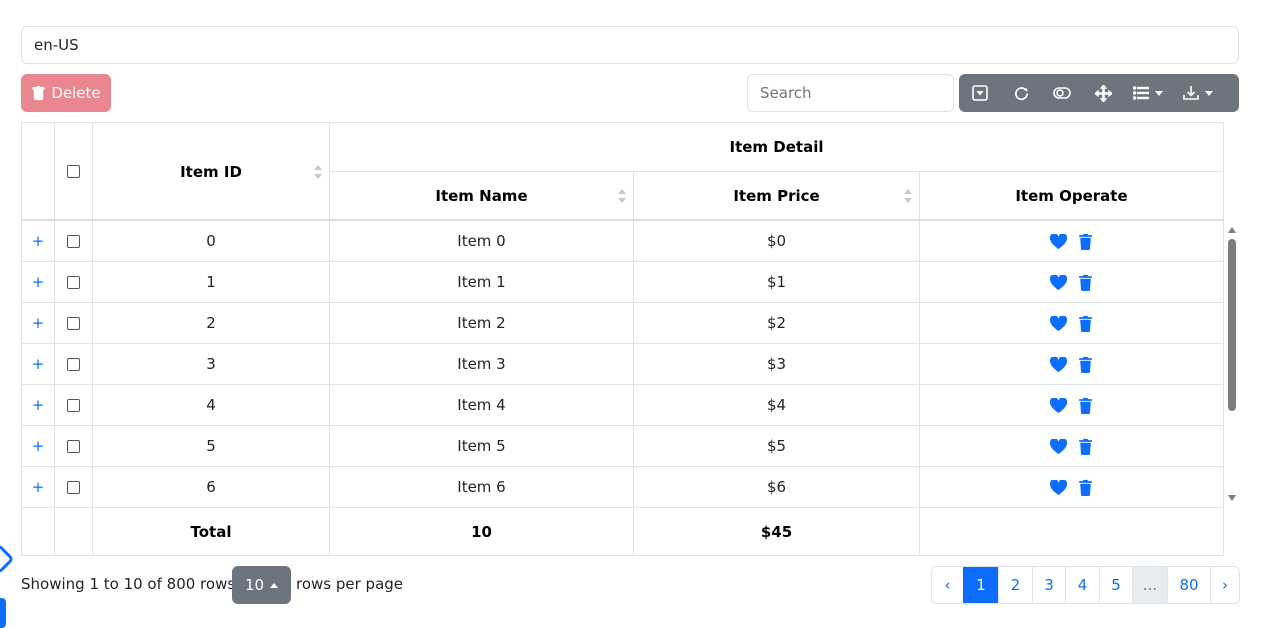  I want to click on total-label: Total, so click(211, 531).